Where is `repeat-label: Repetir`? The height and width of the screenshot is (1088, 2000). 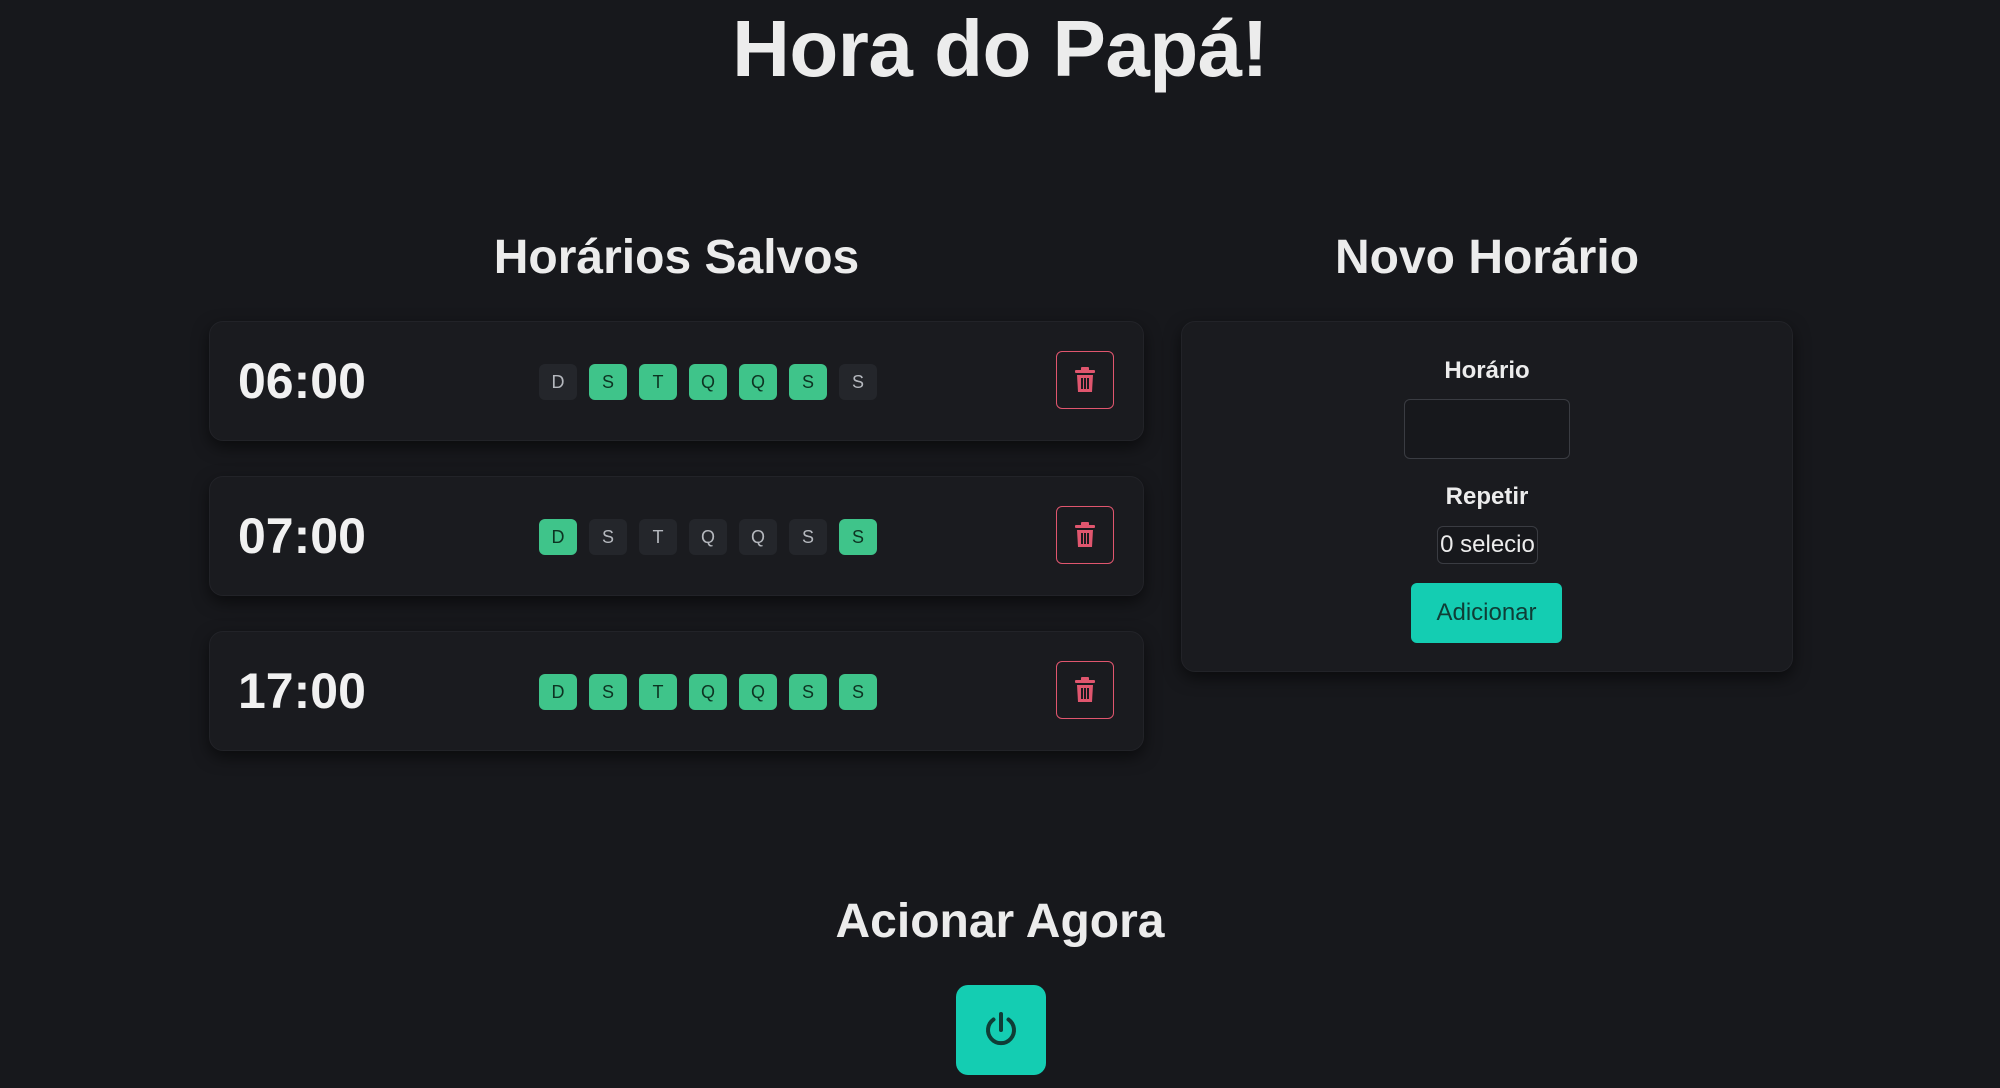 repeat-label: Repetir is located at coordinates (1487, 496).